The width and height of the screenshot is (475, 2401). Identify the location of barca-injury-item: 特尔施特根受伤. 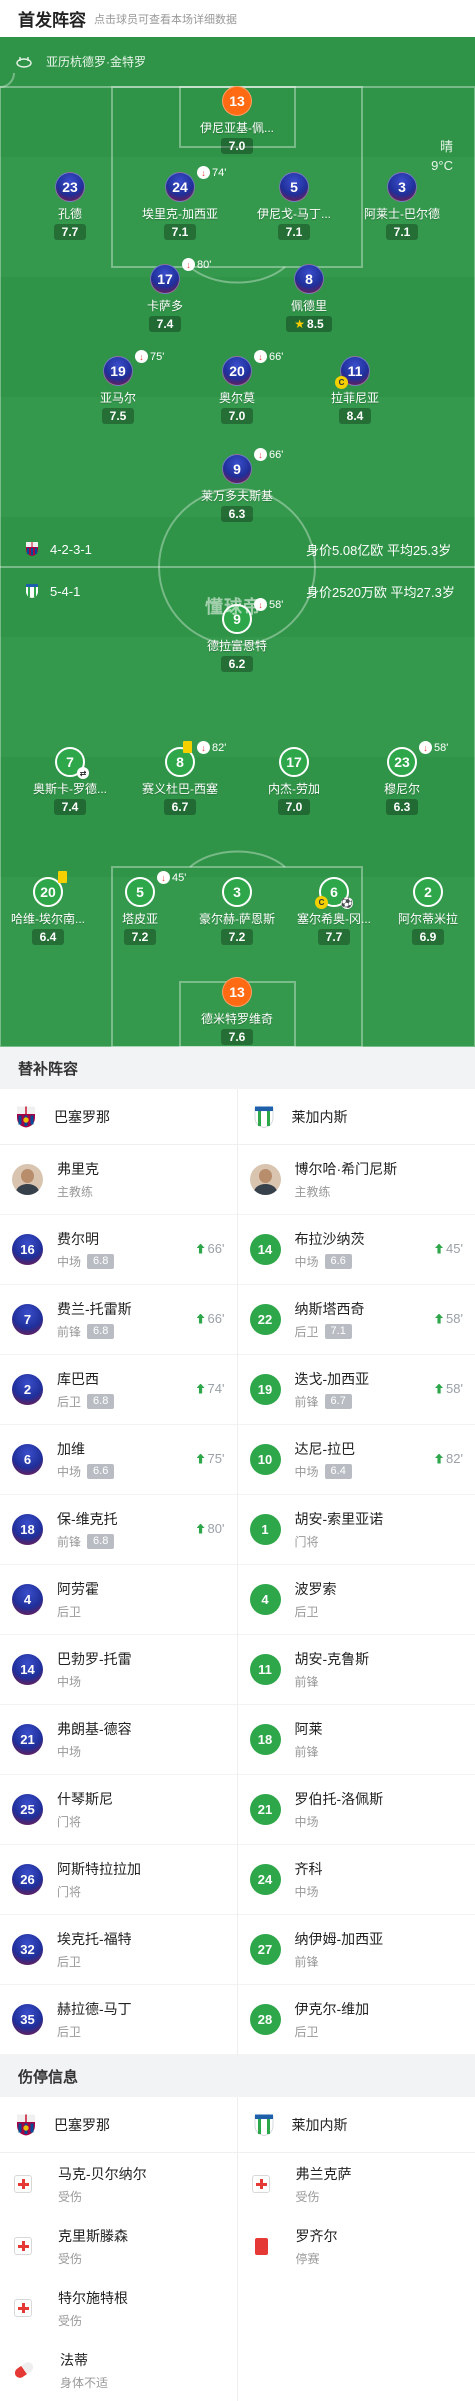
(118, 2308).